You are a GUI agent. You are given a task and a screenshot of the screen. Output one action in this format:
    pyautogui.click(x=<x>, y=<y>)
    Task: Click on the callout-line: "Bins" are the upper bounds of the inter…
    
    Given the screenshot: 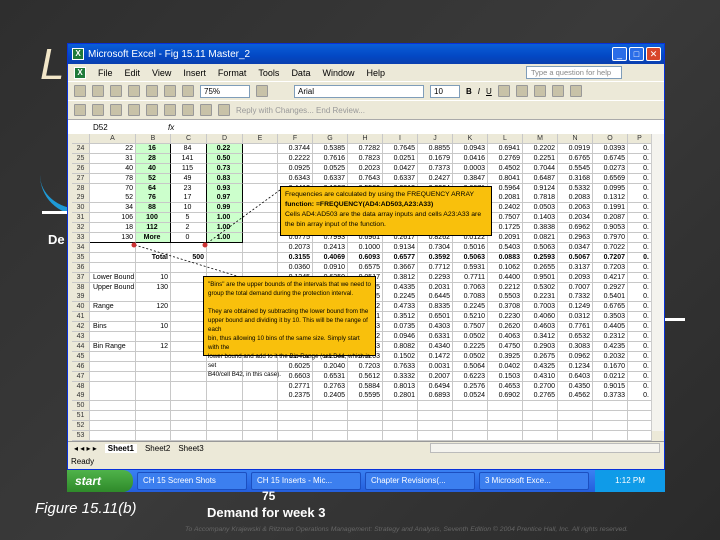 What is the action you would take?
    pyautogui.click(x=289, y=284)
    